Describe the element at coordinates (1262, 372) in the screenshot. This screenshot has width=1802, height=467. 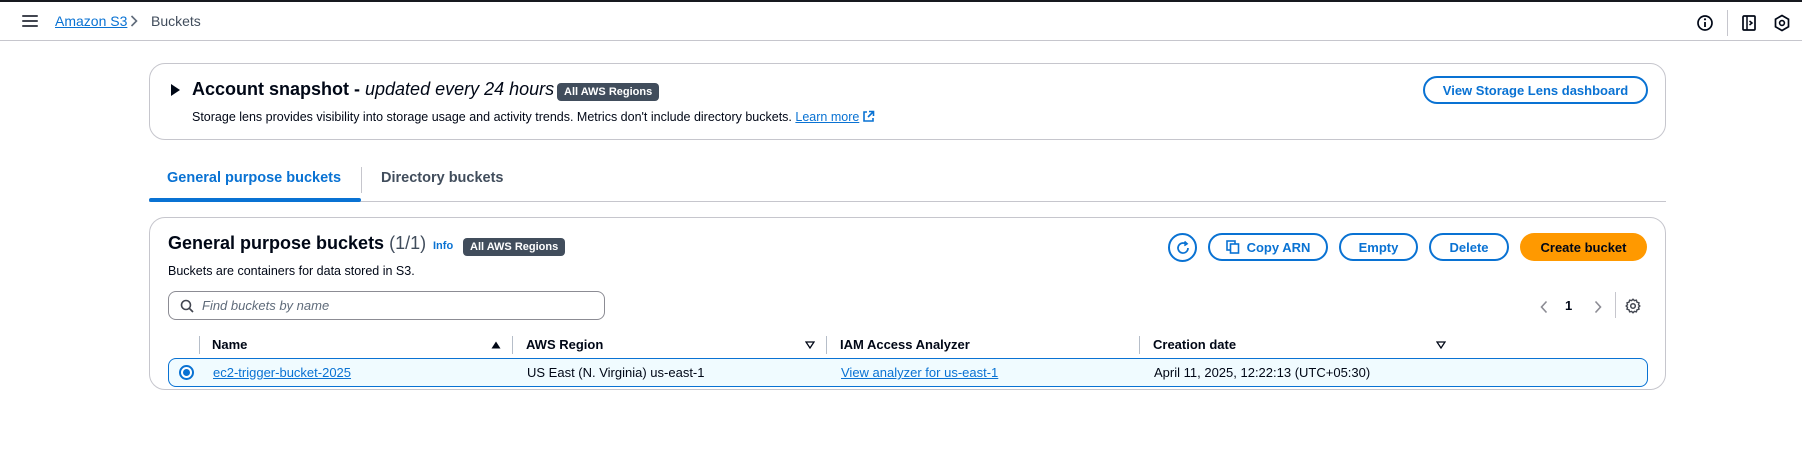
I see `bucket-creation-date: April 11, 2025, 12:22:13 (UTC+05:30)` at that location.